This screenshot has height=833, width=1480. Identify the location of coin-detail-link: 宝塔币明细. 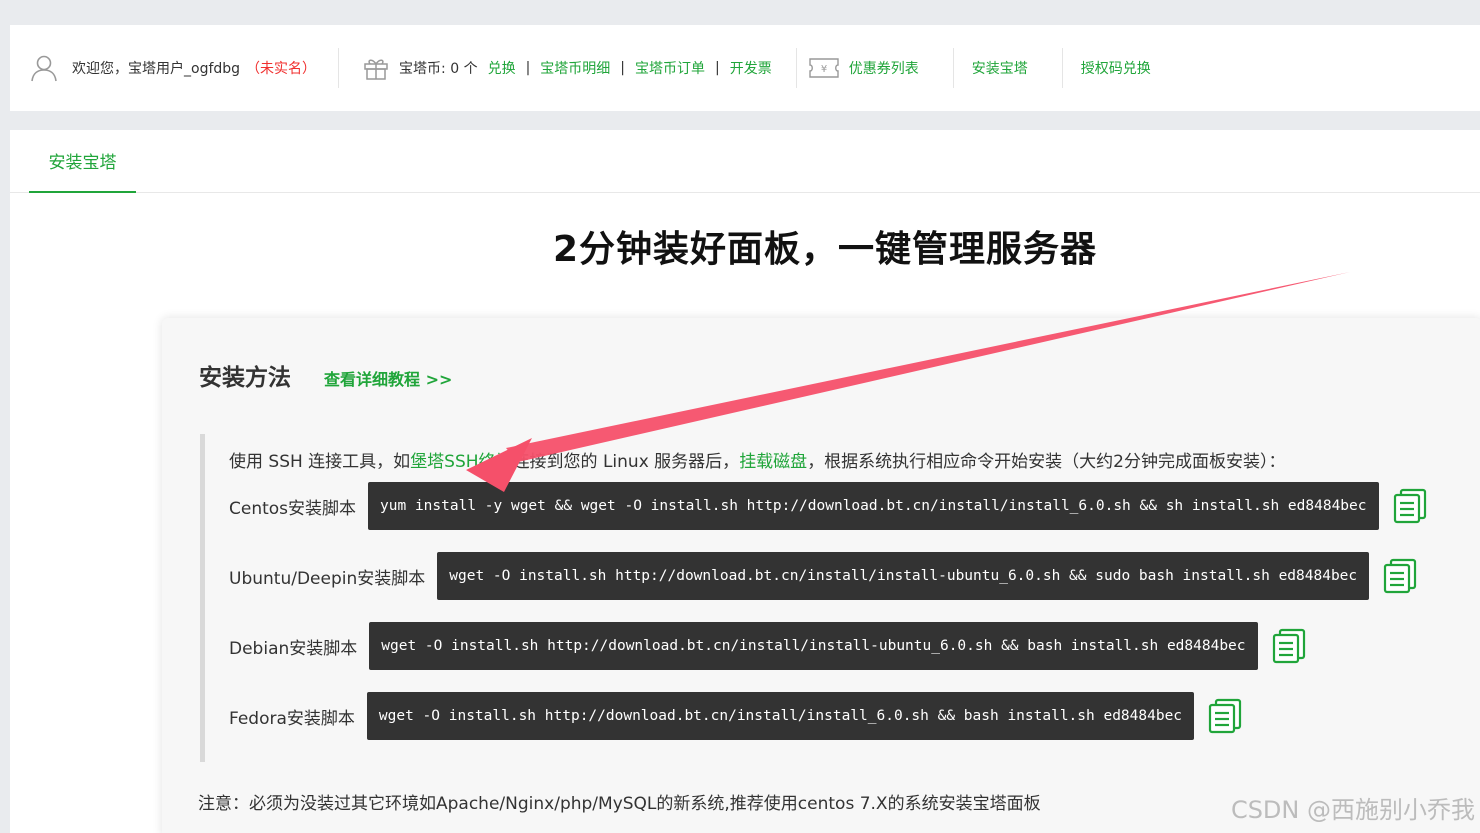
(575, 68).